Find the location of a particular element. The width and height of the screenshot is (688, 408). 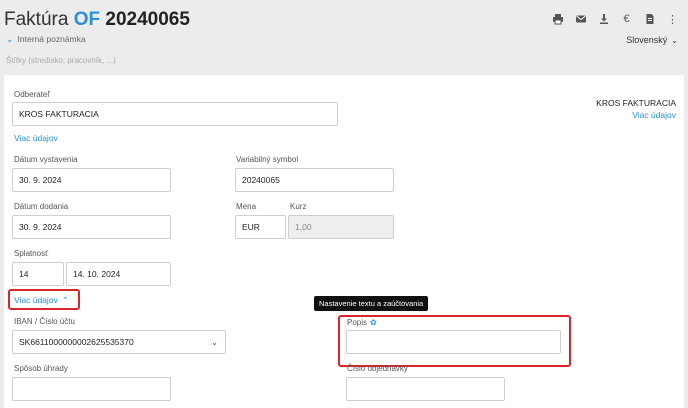

description-tooltip: Nastavenie textu a zaúčtovania is located at coordinates (371, 303).